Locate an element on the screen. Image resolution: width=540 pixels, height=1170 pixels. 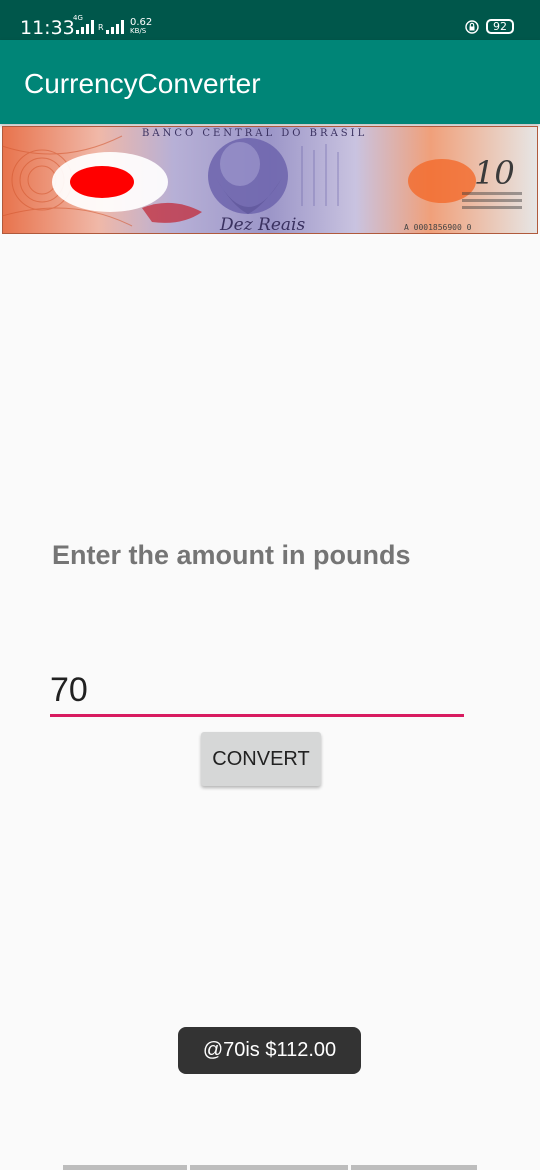
lock-icon is located at coordinates (472, 27).